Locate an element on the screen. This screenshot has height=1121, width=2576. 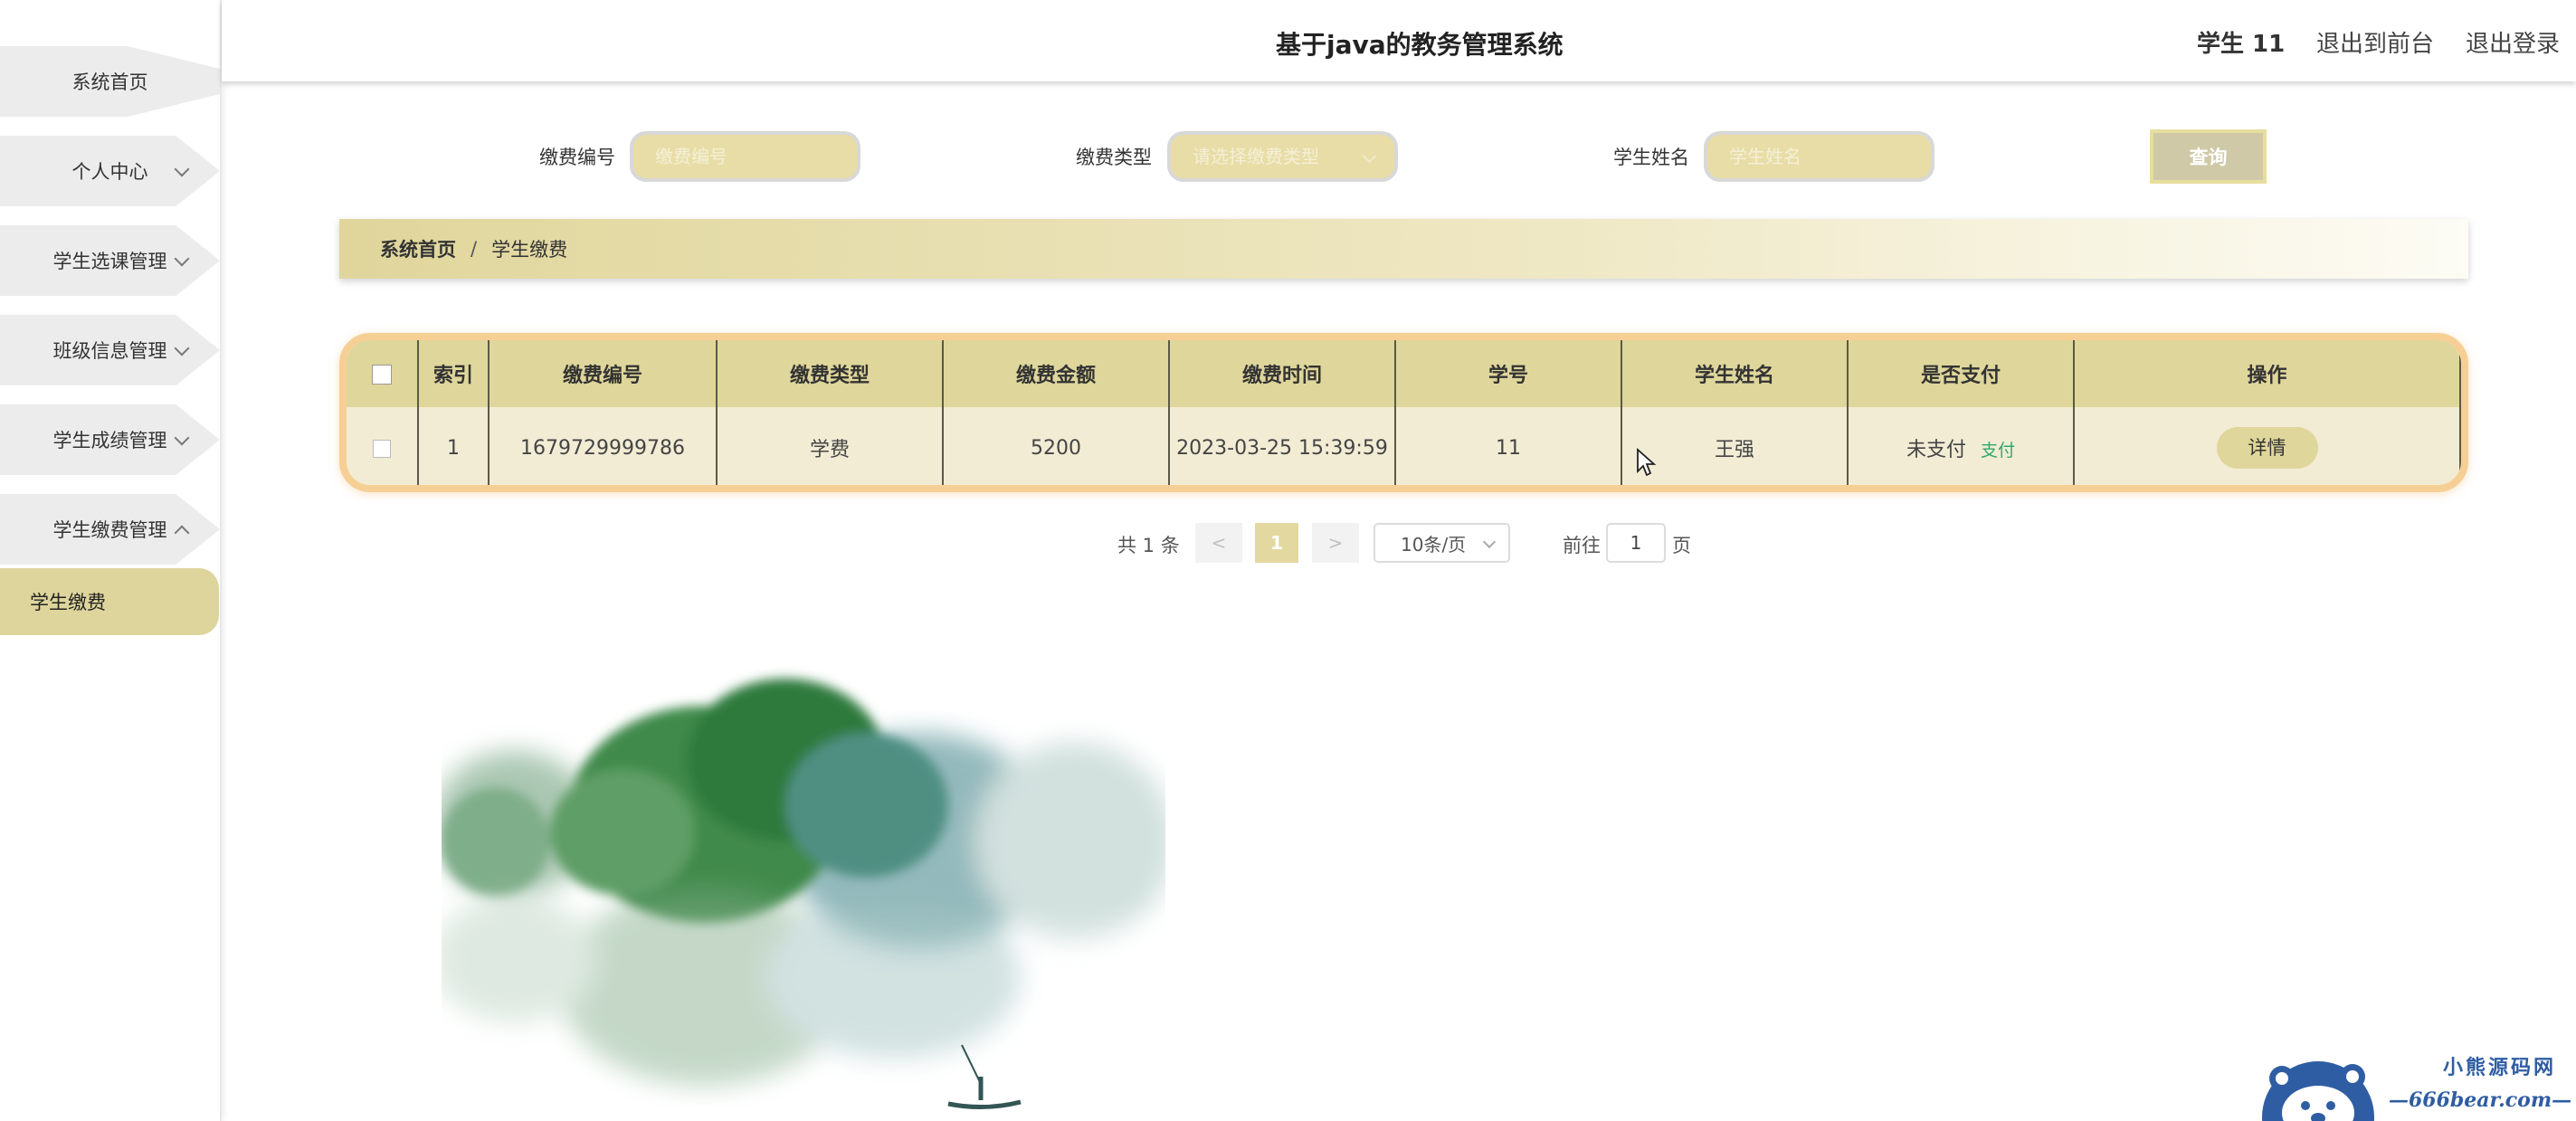
fee-no-label: 缴费编号 is located at coordinates (577, 158).